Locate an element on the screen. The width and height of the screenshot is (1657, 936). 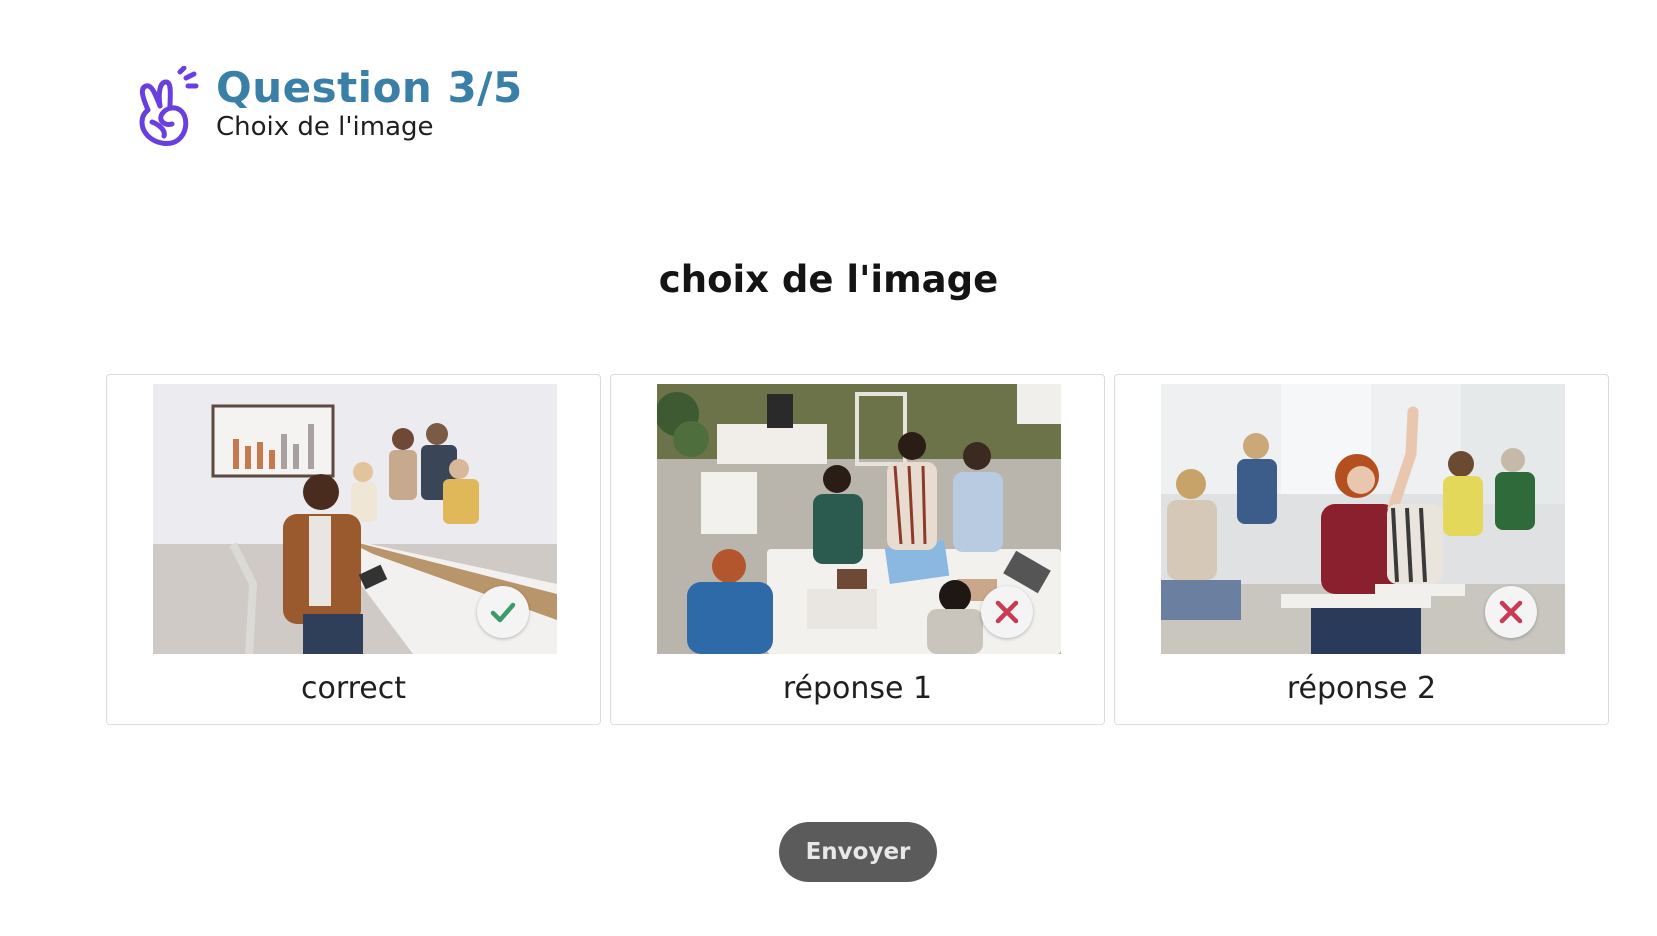
question-counter-title: Question 3/5 is located at coordinates (369, 87).